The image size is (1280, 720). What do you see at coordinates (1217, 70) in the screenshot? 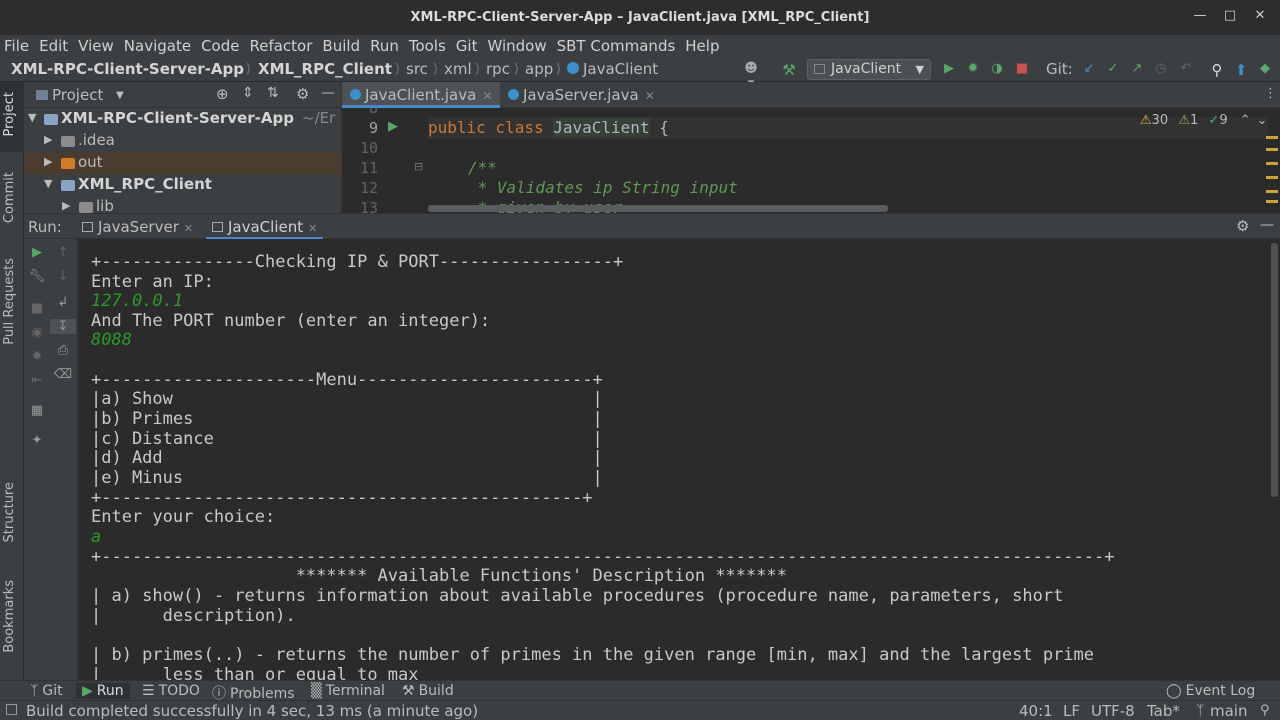
I see `search-icon: ⚲` at bounding box center [1217, 70].